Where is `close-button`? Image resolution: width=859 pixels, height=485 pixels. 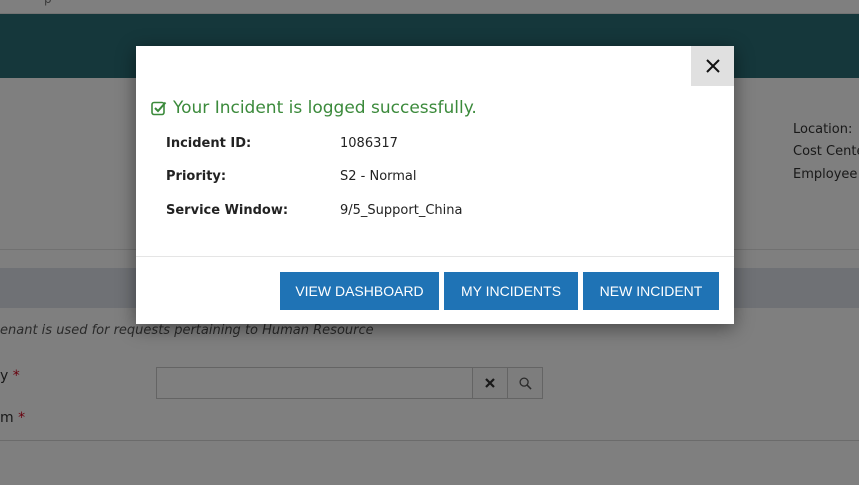
close-button is located at coordinates (712, 66).